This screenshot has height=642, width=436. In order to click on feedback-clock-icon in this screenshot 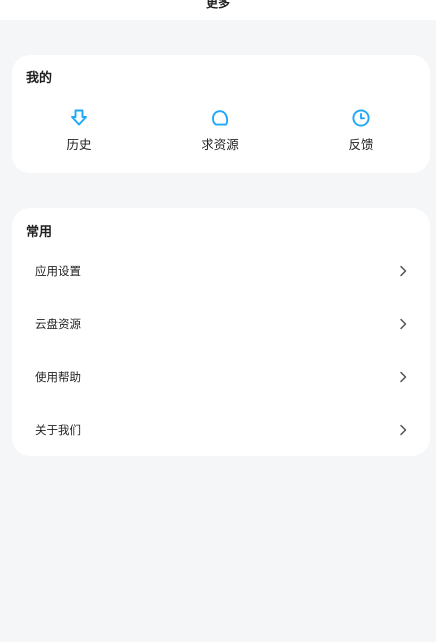, I will do `click(361, 118)`.